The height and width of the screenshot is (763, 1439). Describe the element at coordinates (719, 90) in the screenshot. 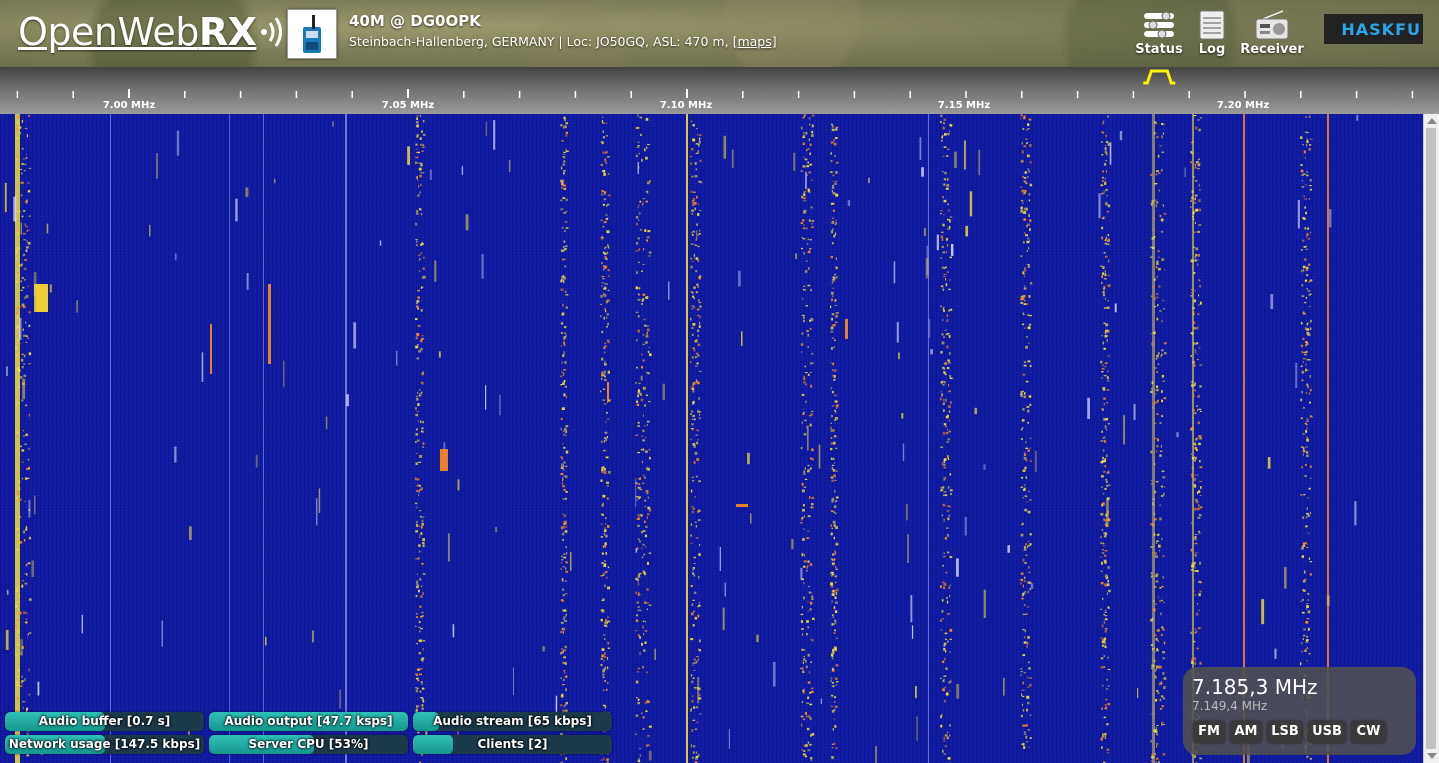

I see `frequency-scale: 7.00 MHz 7.05 MHz 7.10 MHz 7.15 MHz 7.20 MHz` at that location.